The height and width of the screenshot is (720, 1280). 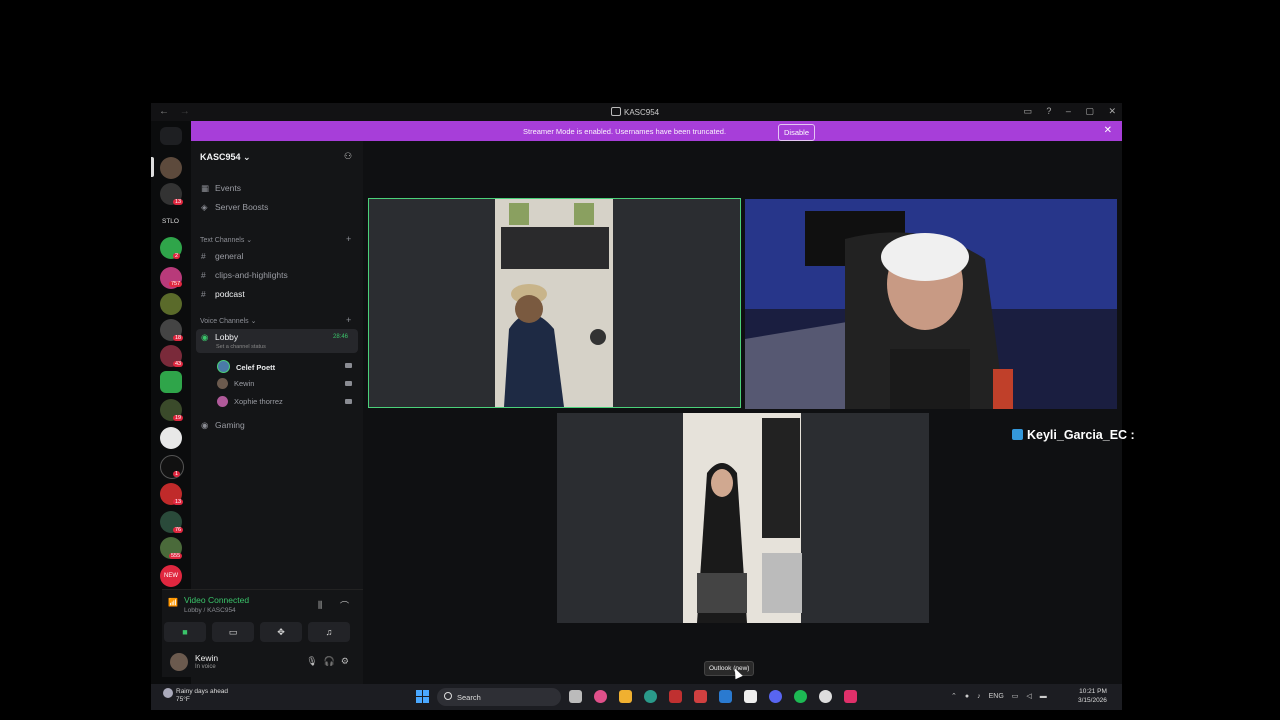 I want to click on server-name-header: KASC954 ⌄, so click(x=225, y=157).